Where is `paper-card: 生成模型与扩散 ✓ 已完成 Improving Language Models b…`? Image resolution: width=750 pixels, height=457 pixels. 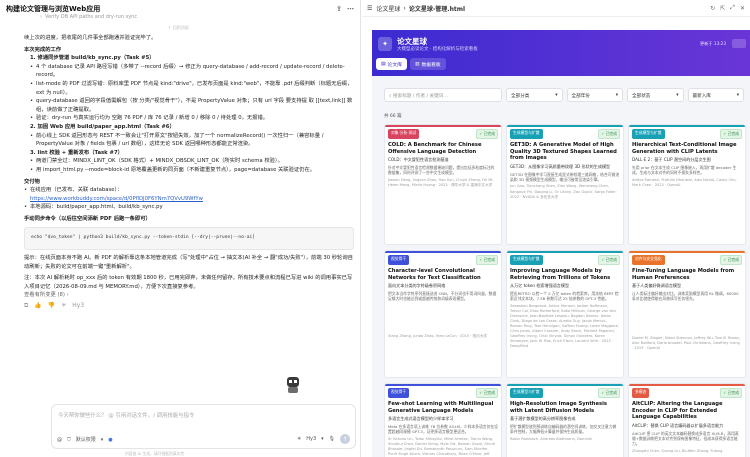
paper-card: 生成模型与扩散 ✓ 已完成 Improving Language Models b… is located at coordinates (565, 314).